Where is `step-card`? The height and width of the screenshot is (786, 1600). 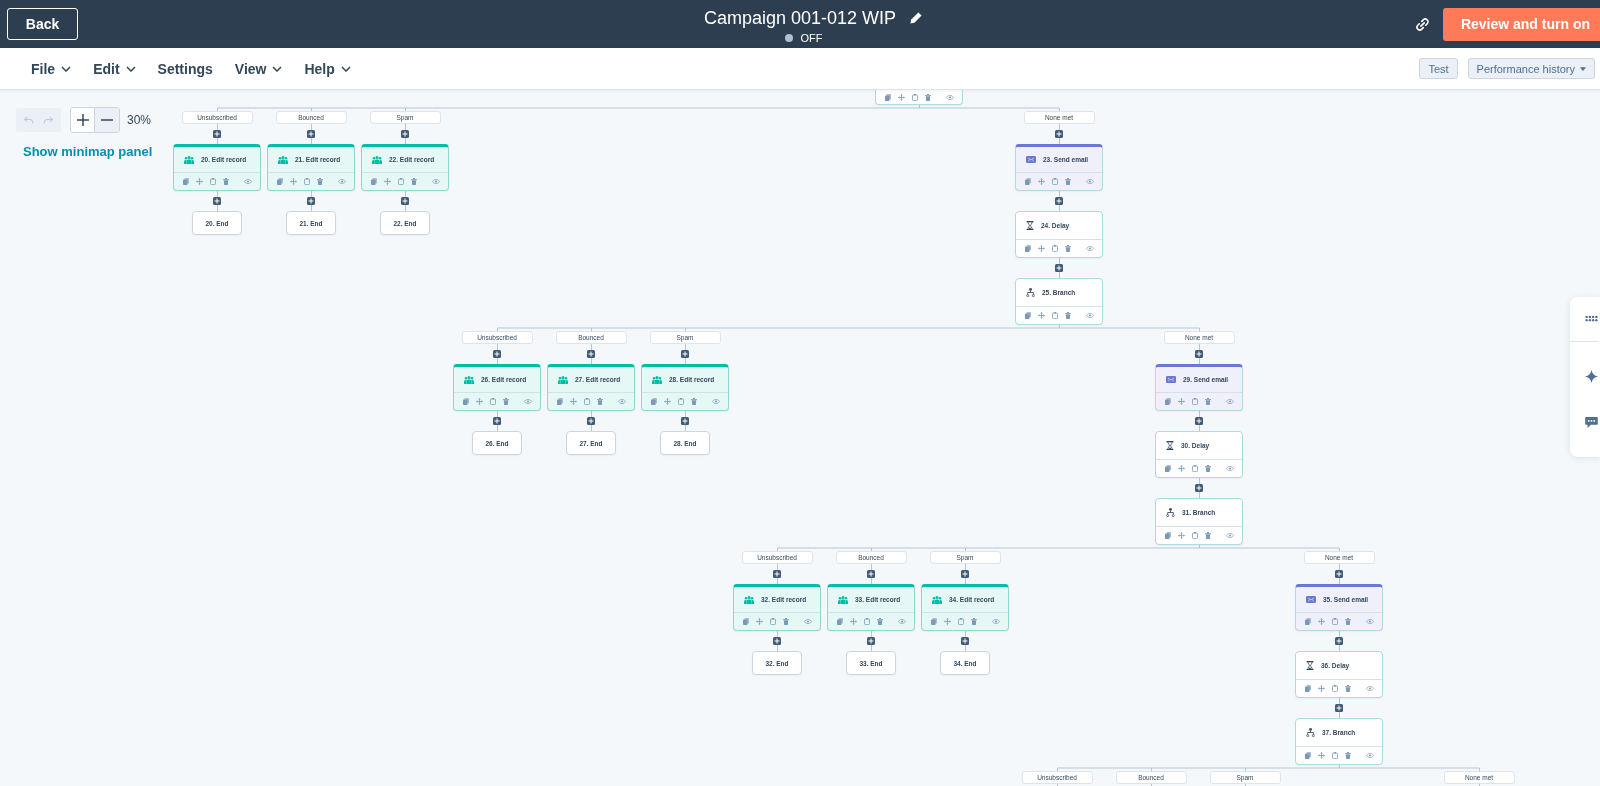
step-card is located at coordinates (919, 97).